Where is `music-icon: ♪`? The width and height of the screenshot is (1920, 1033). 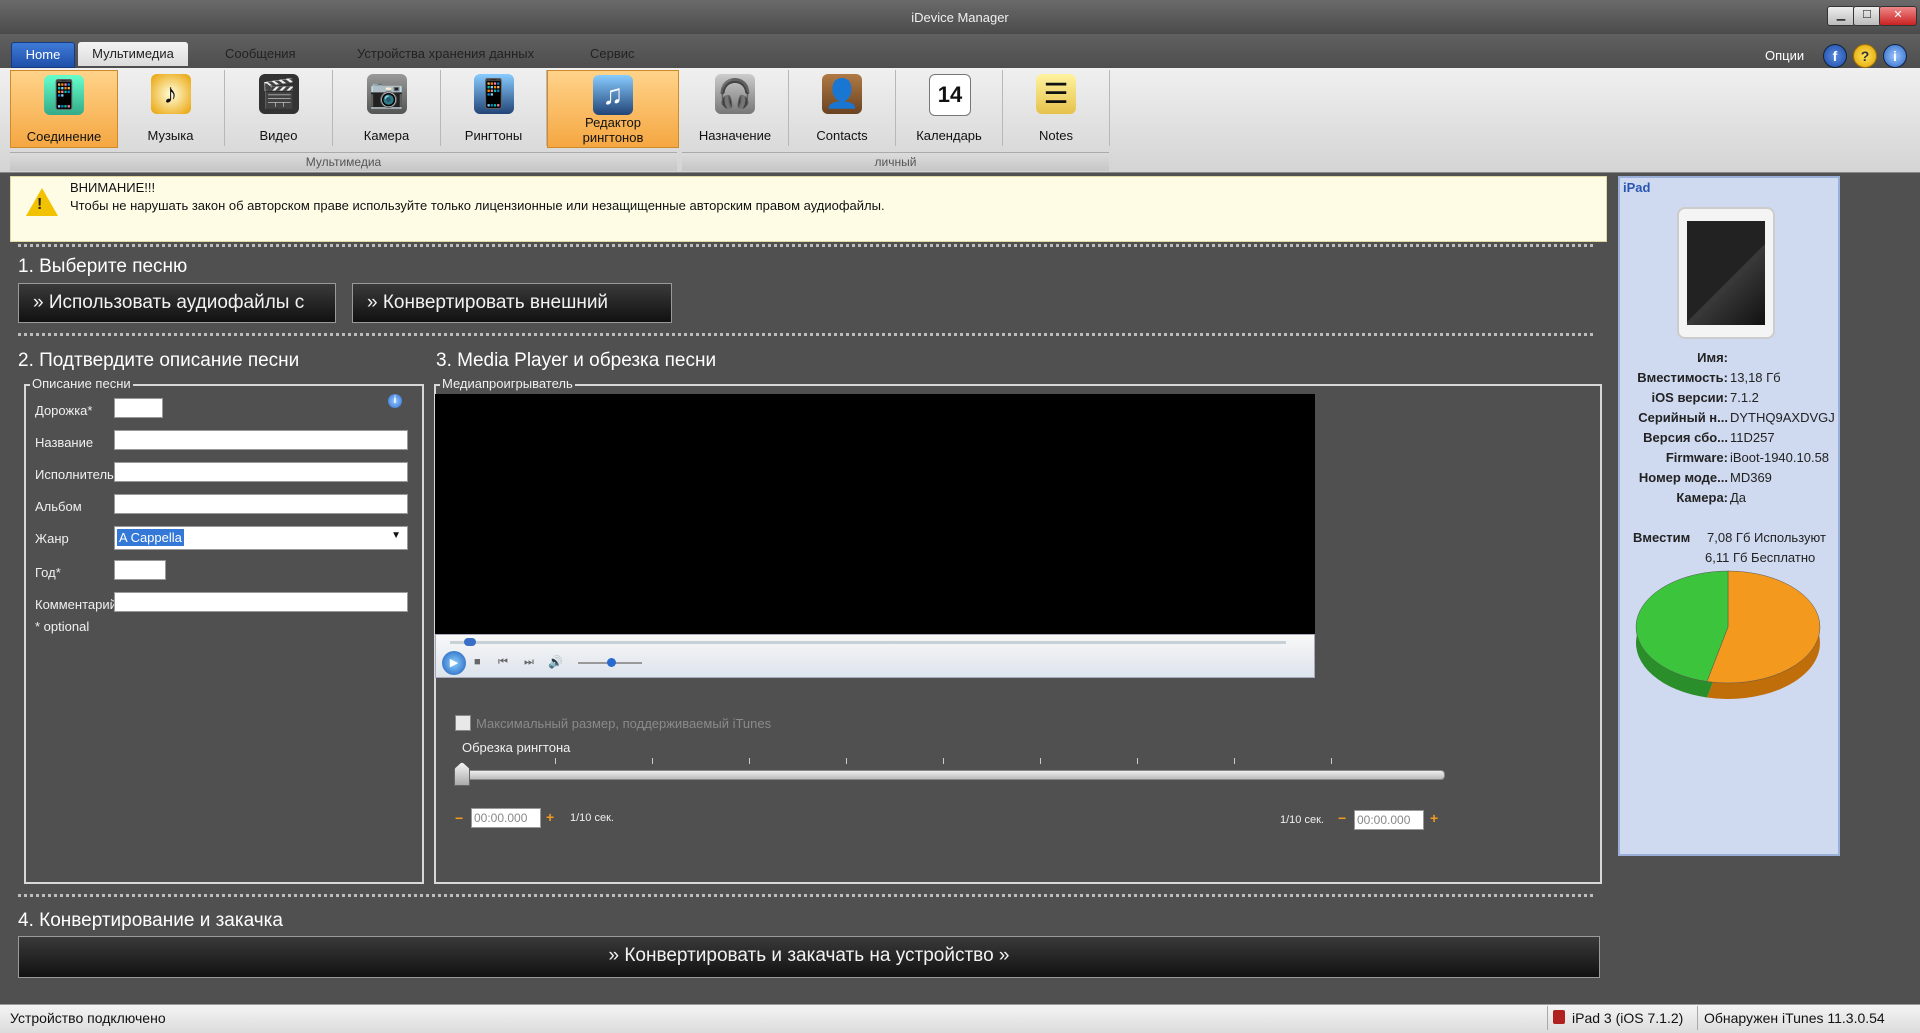 music-icon: ♪ is located at coordinates (170, 94).